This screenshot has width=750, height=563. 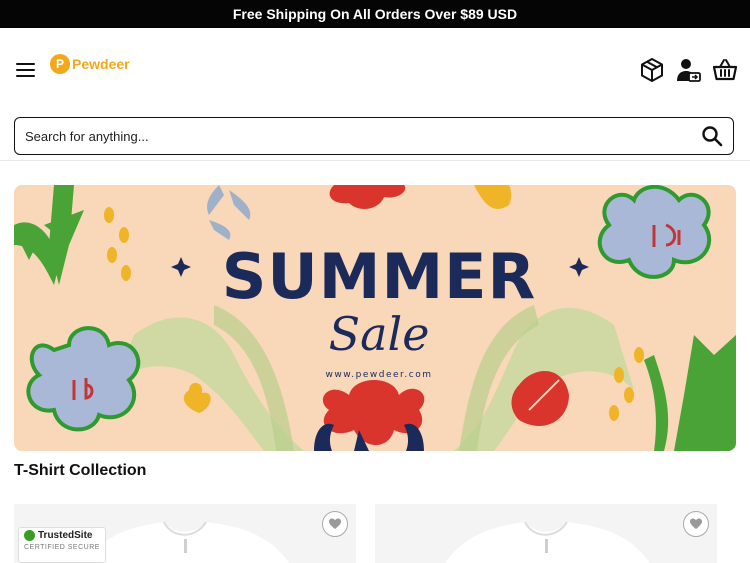 I want to click on menu-button, so click(x=26, y=70).